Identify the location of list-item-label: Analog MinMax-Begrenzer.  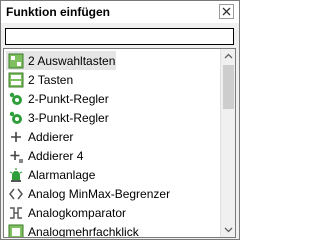
(99, 193).